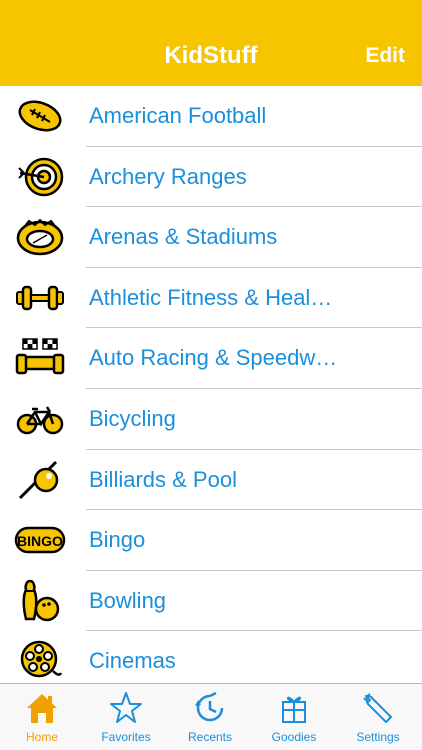 The width and height of the screenshot is (422, 750). Describe the element at coordinates (40, 237) in the screenshot. I see `stadium-icon` at that location.